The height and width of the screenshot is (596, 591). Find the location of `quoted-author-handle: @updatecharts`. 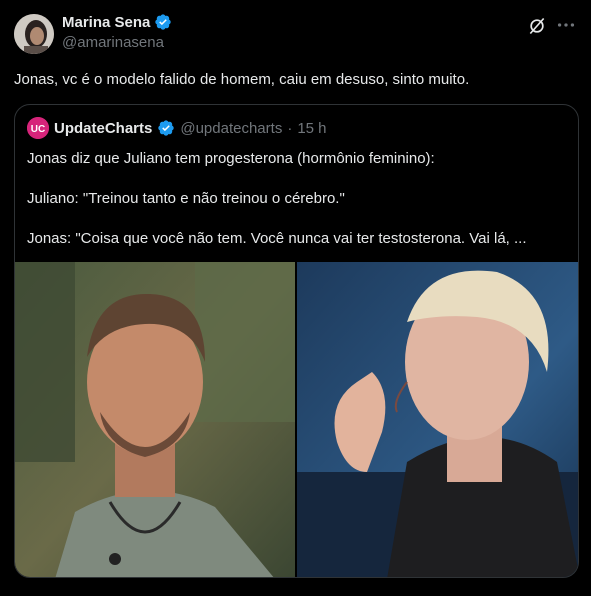

quoted-author-handle: @updatecharts is located at coordinates (231, 128).